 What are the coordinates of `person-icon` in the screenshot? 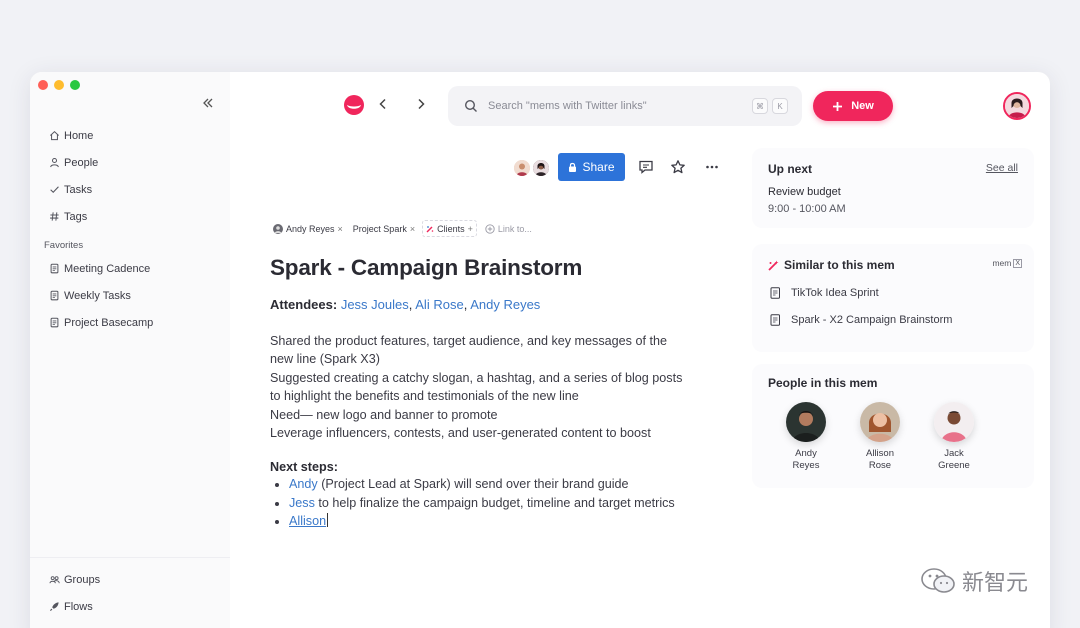 It's located at (54, 162).